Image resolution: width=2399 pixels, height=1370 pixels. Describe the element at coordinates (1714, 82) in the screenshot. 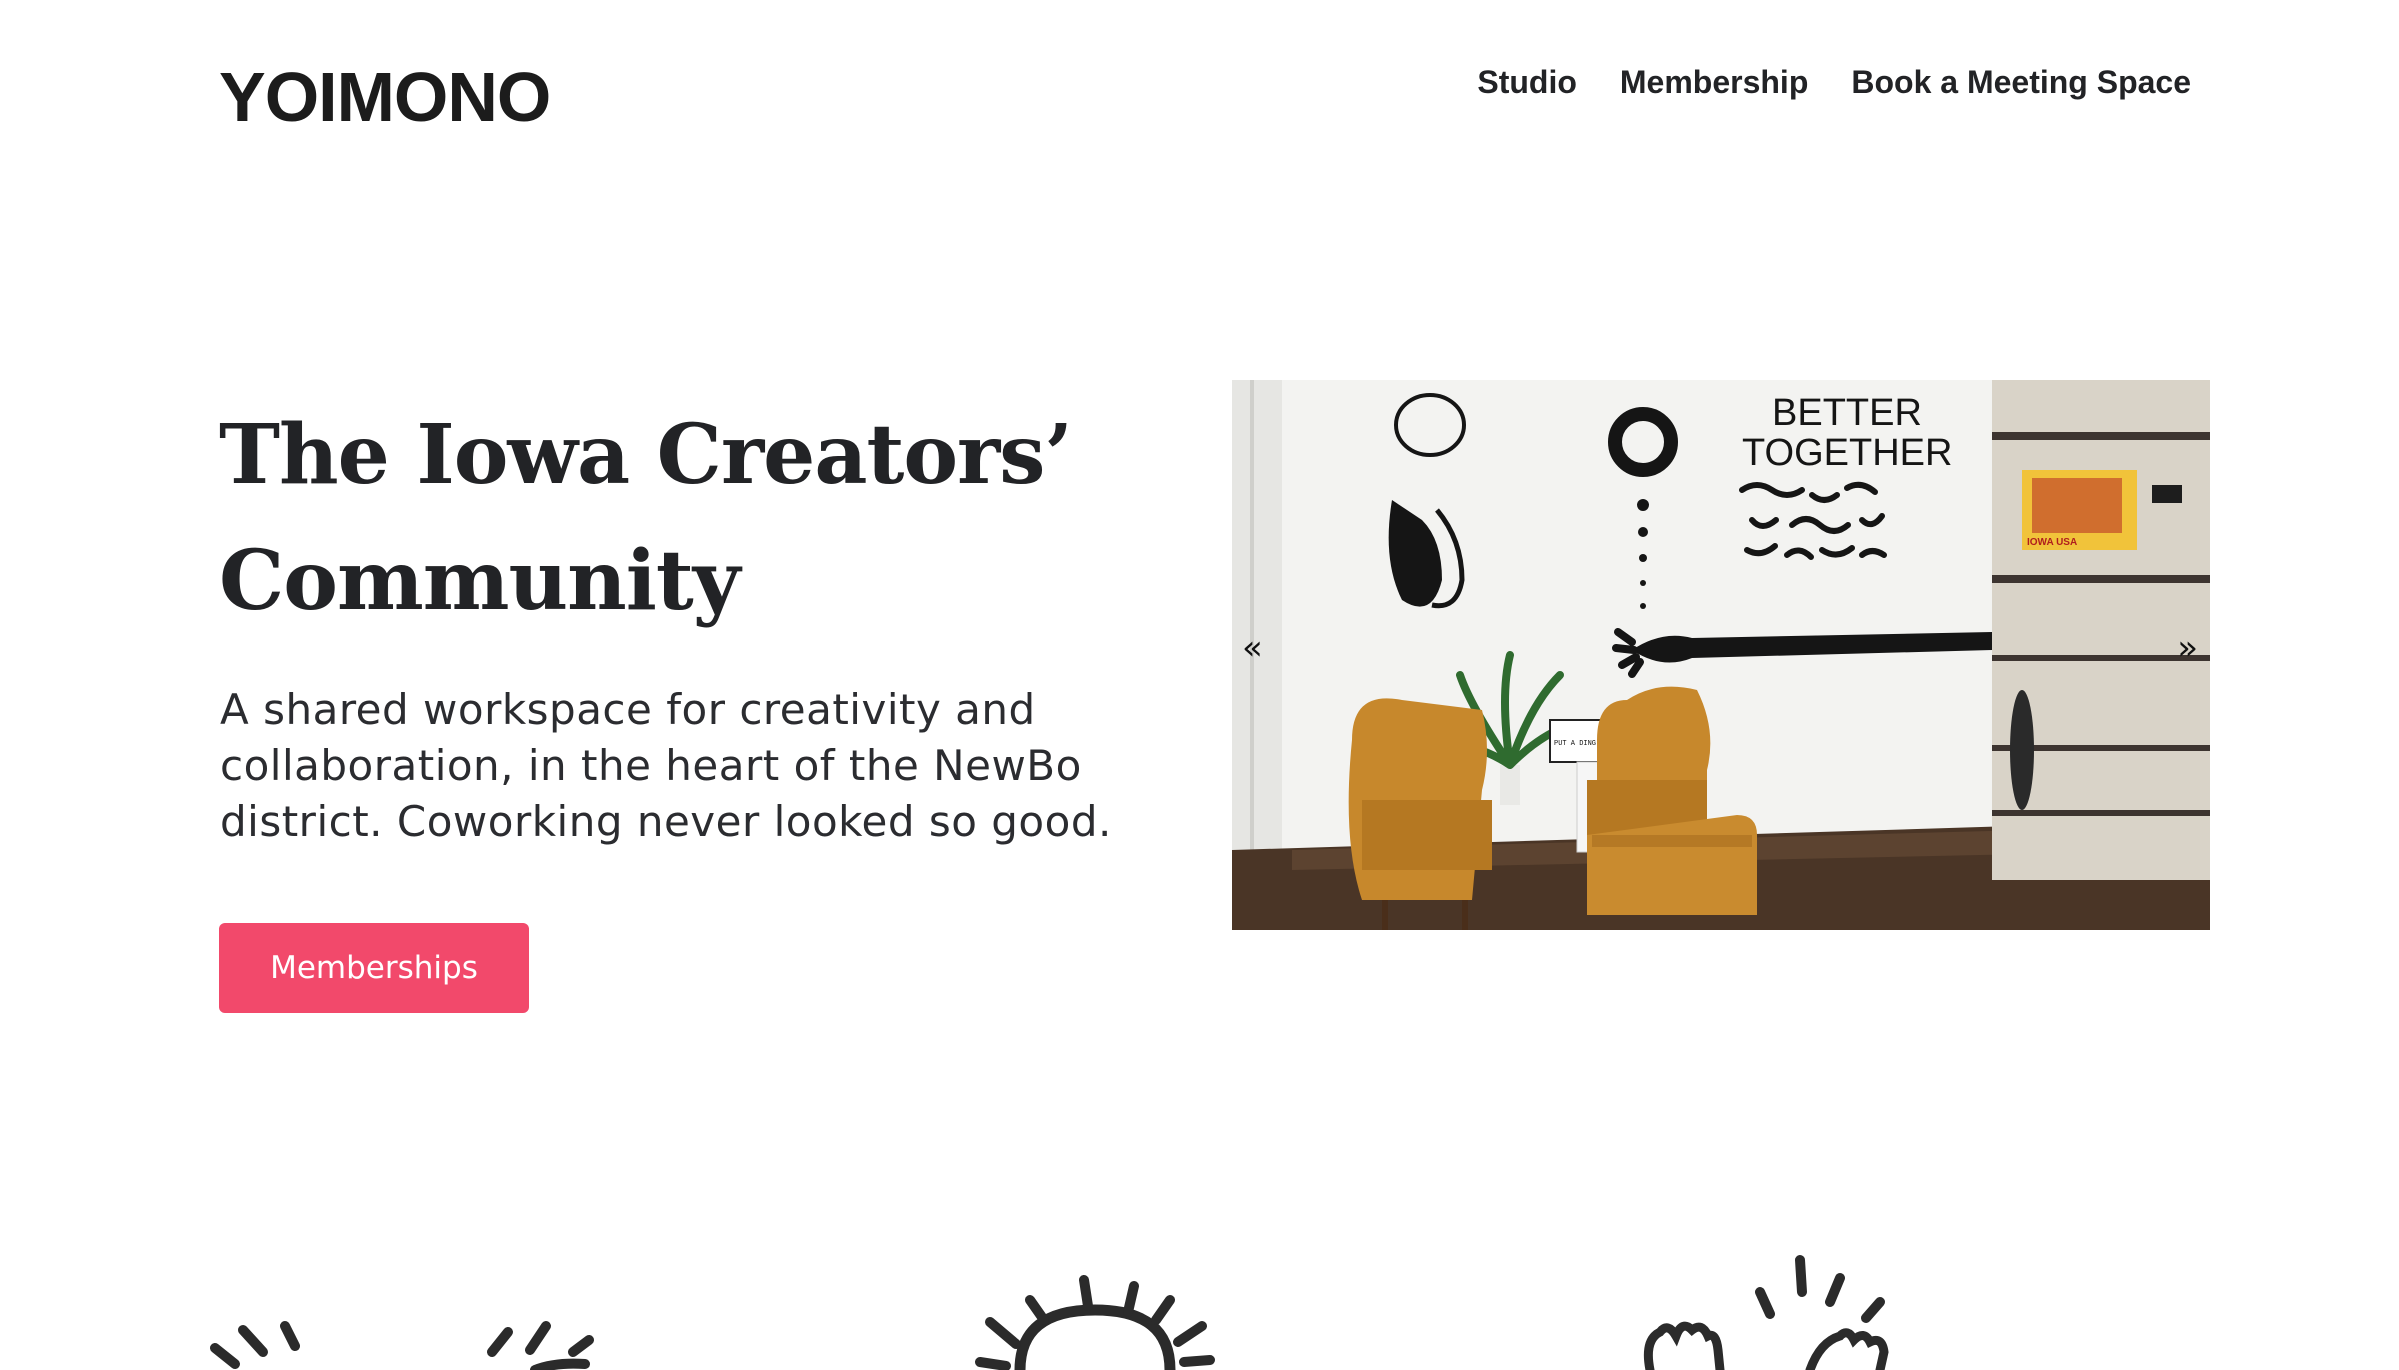

I see `nav-membership: Membership` at that location.